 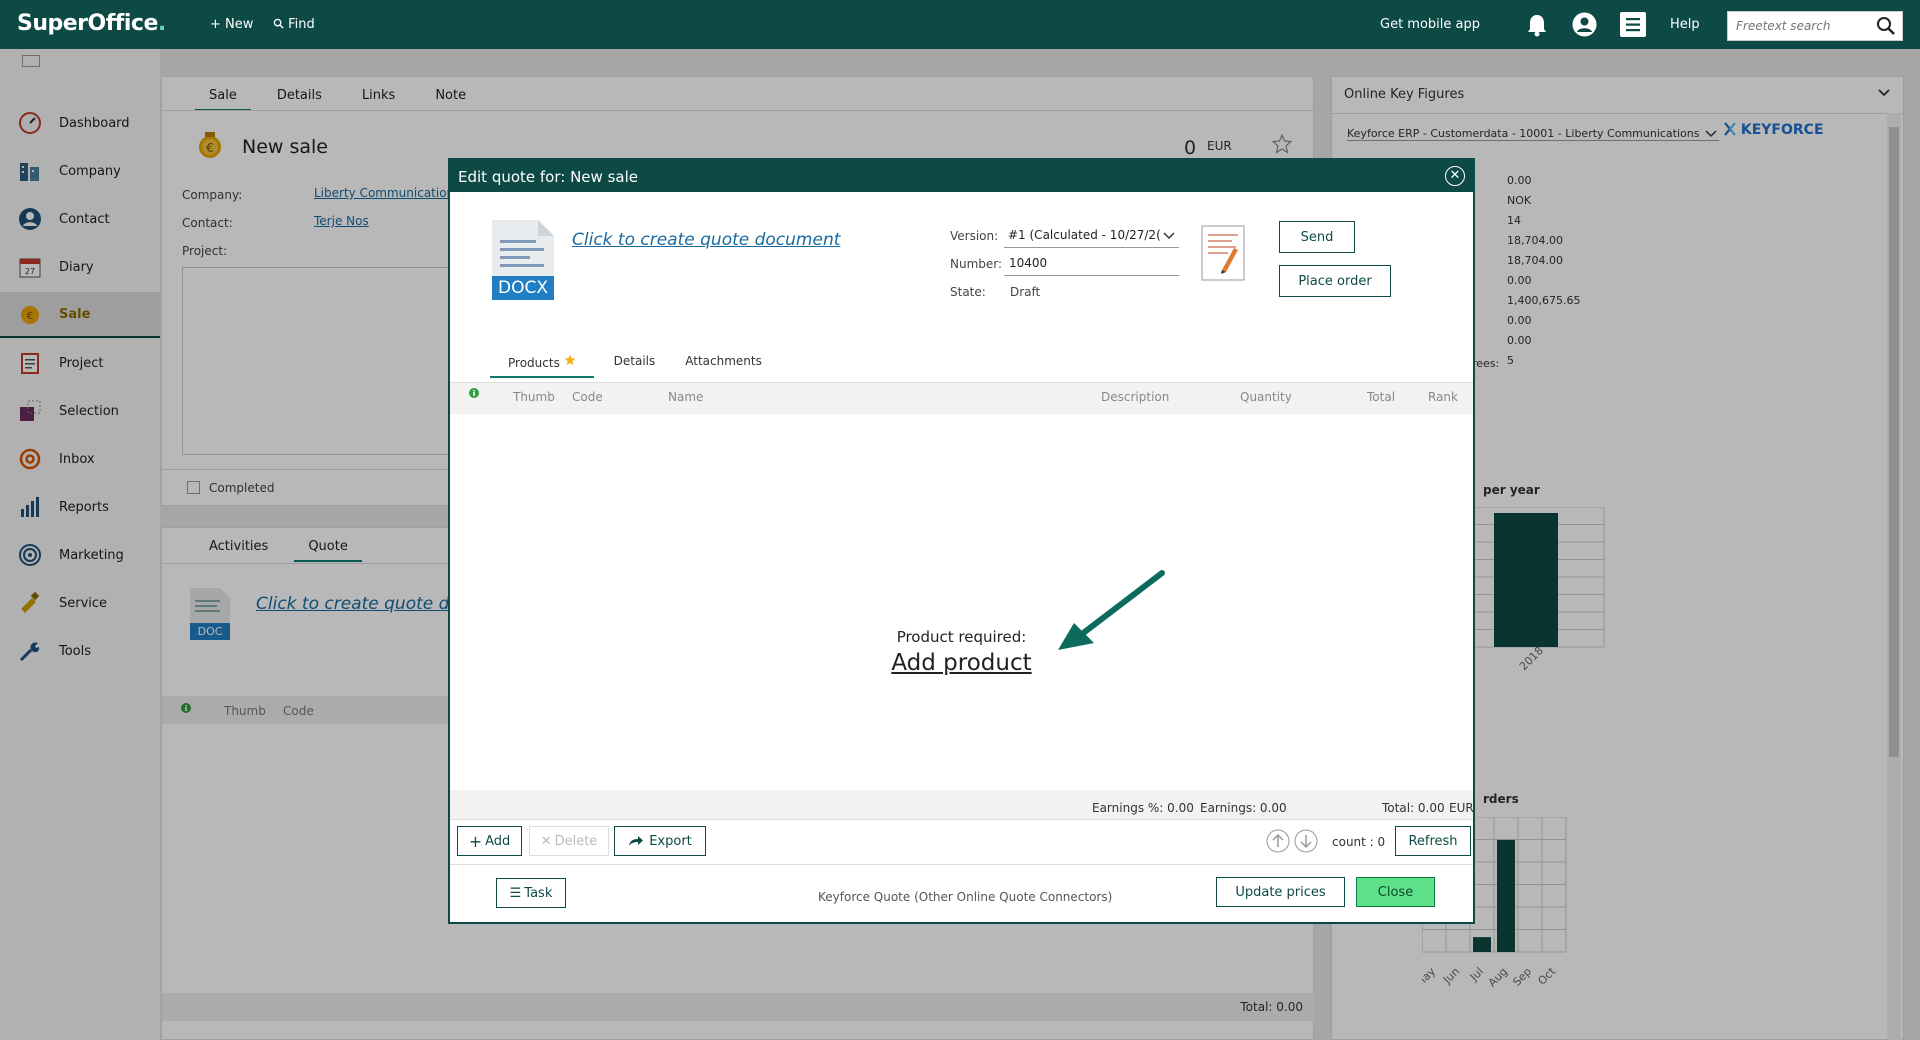 I want to click on tab-details: Details, so click(x=635, y=366).